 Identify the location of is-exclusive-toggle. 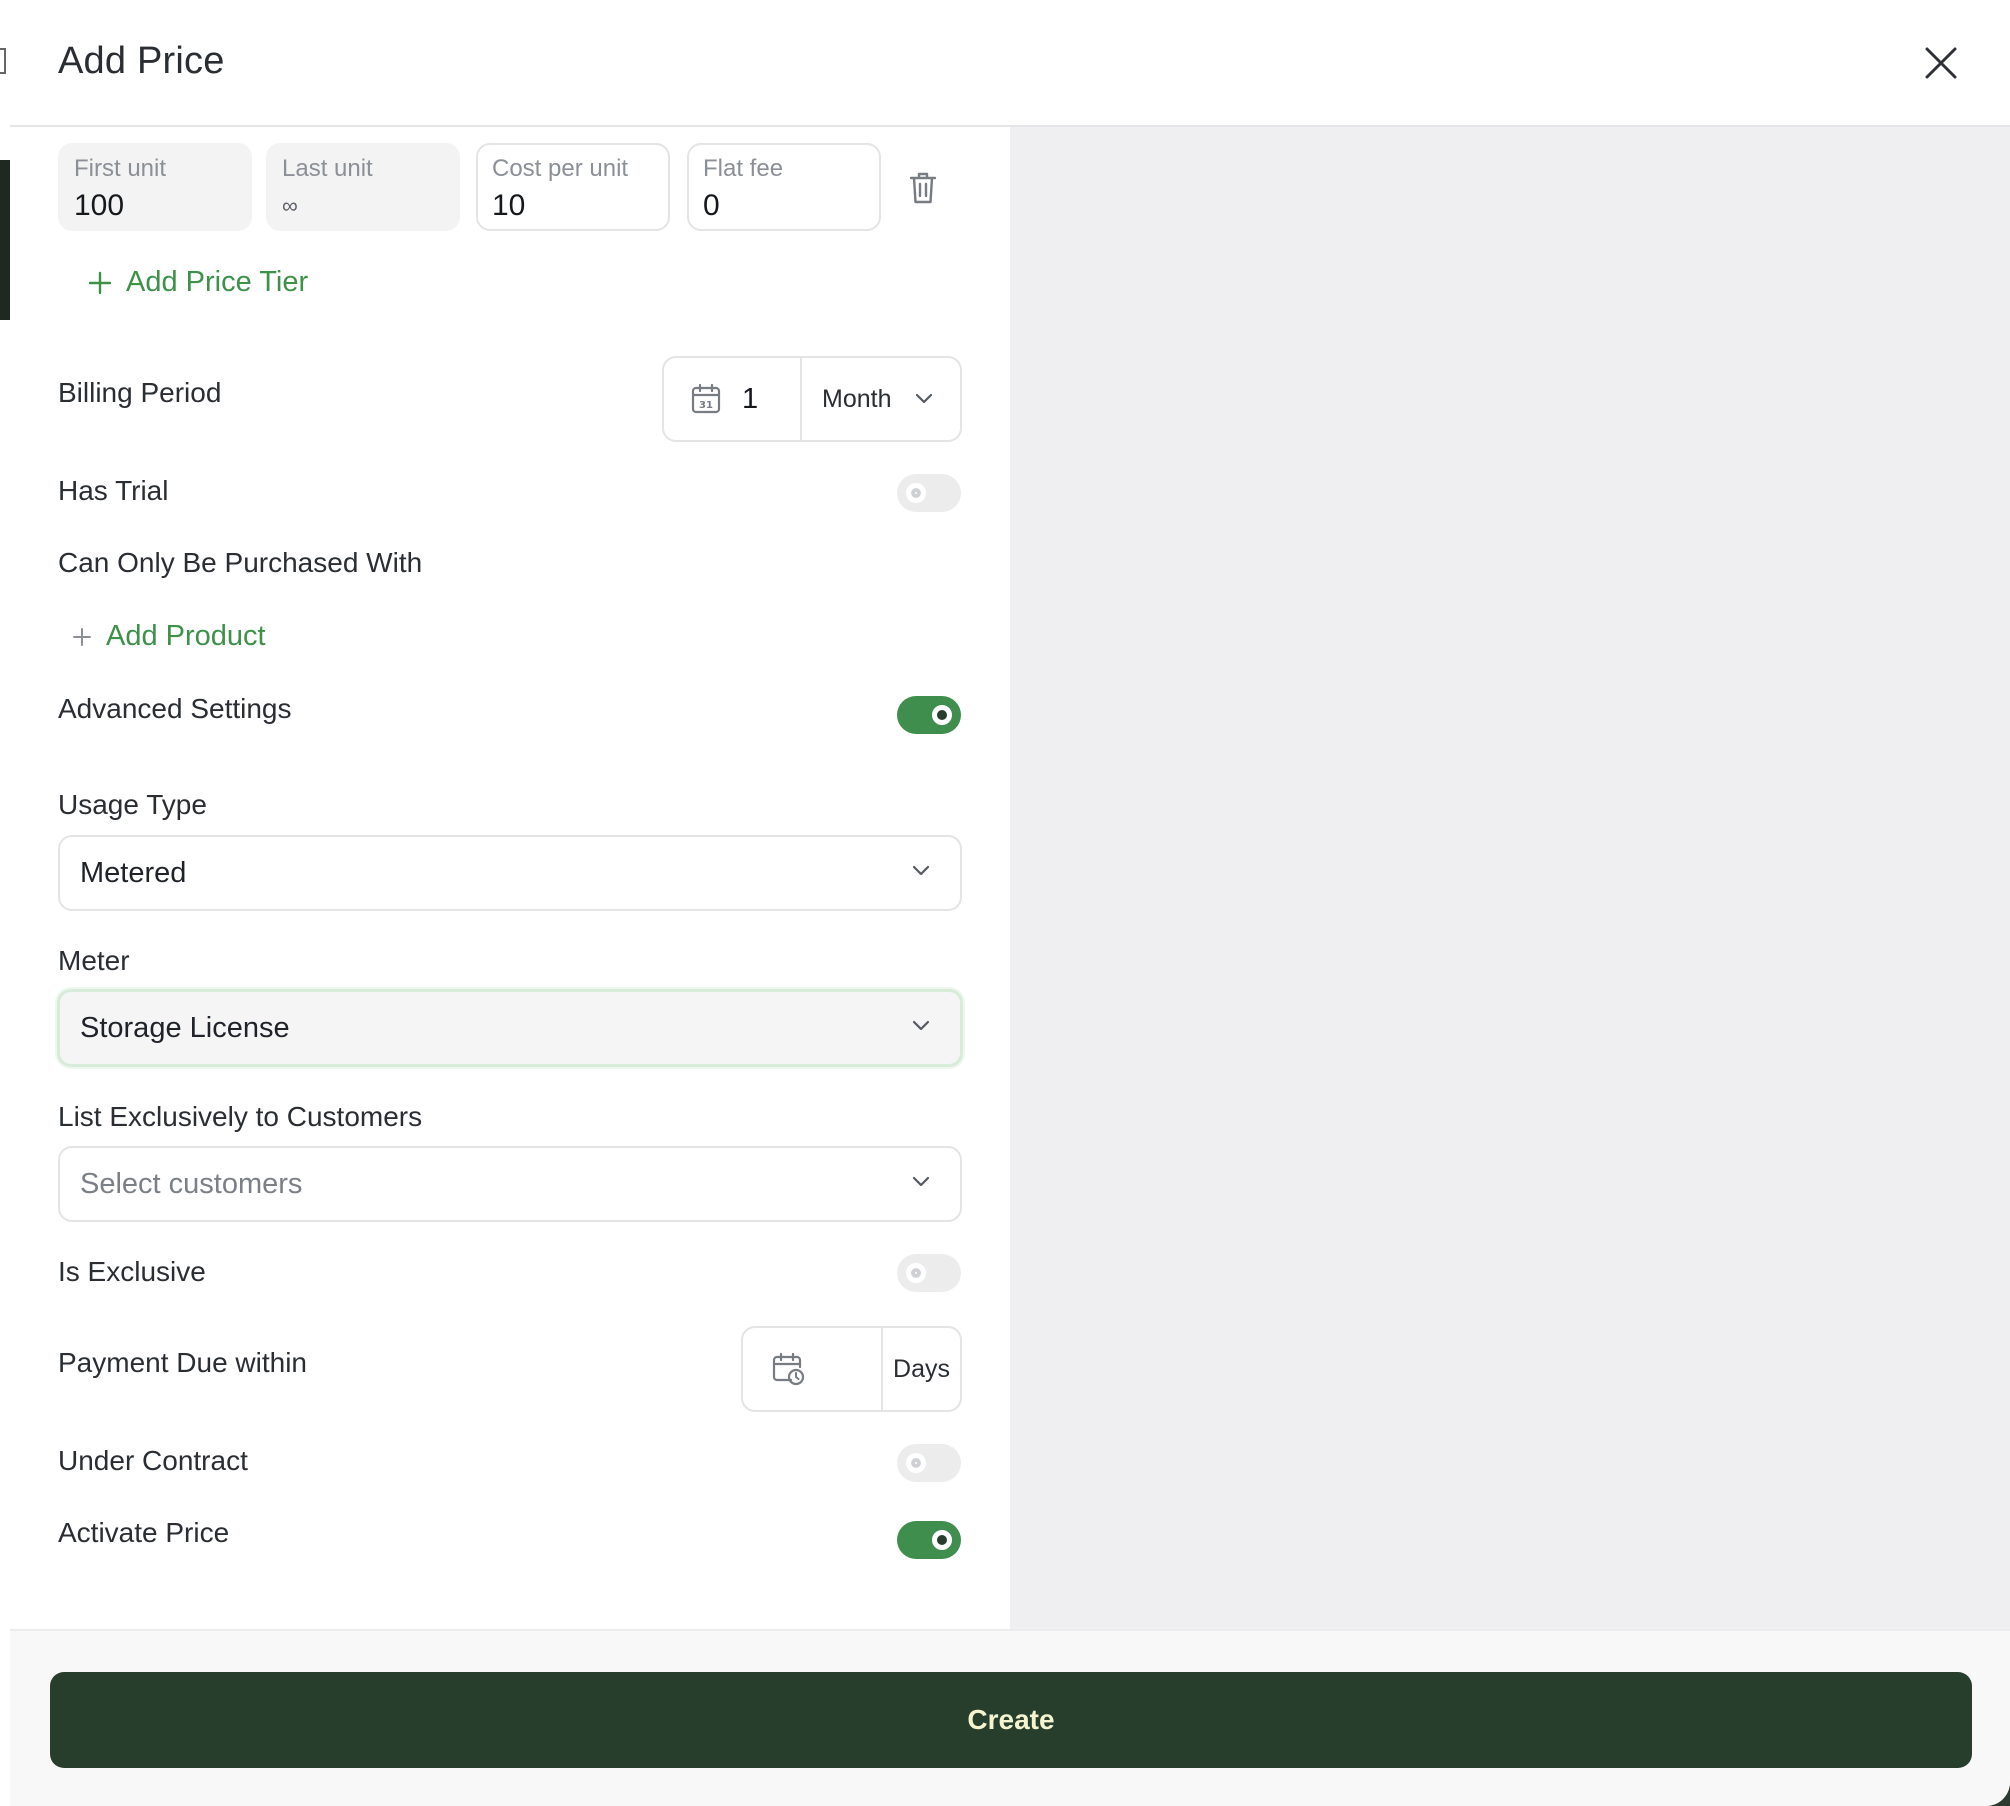
(929, 1273).